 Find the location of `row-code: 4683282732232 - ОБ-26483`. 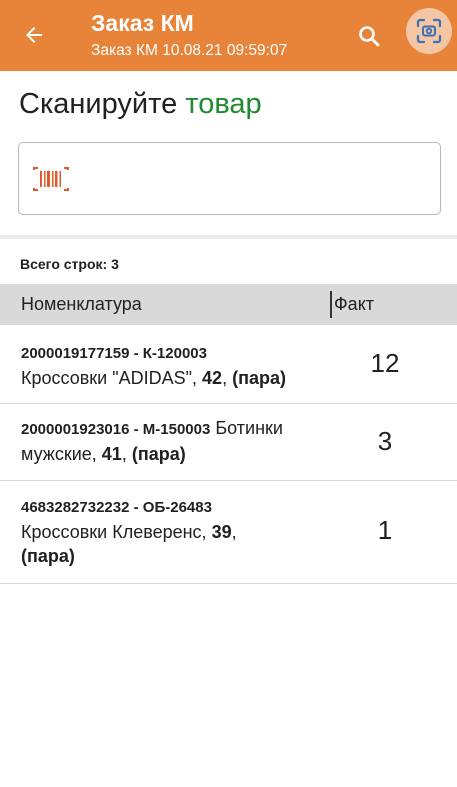

row-code: 4683282732232 - ОБ-26483 is located at coordinates (116, 507).